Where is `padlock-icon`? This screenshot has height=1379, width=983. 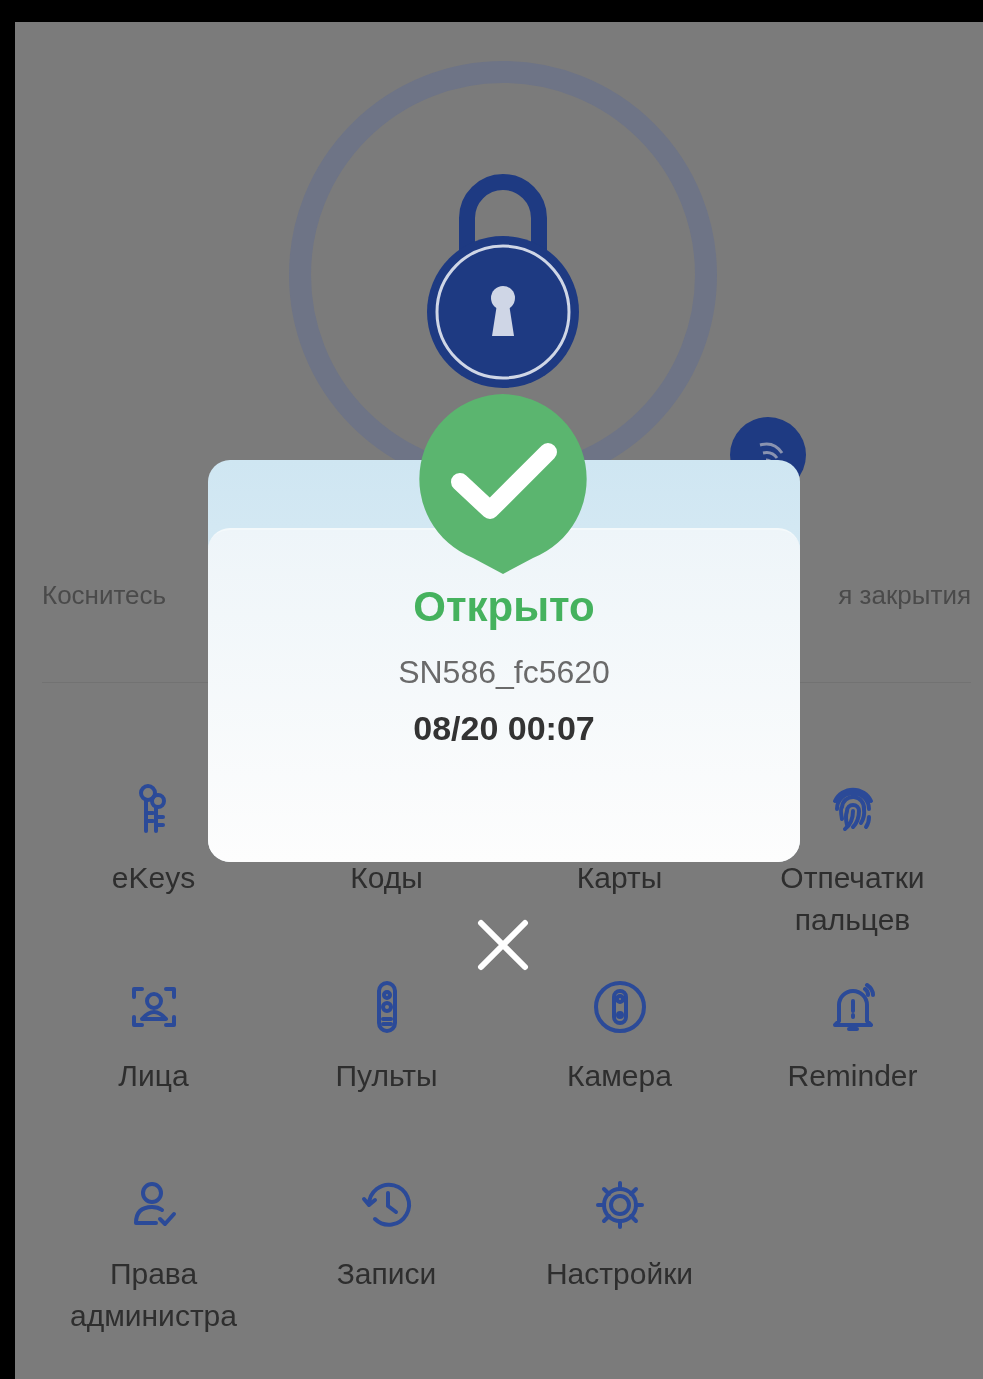 padlock-icon is located at coordinates (503, 281).